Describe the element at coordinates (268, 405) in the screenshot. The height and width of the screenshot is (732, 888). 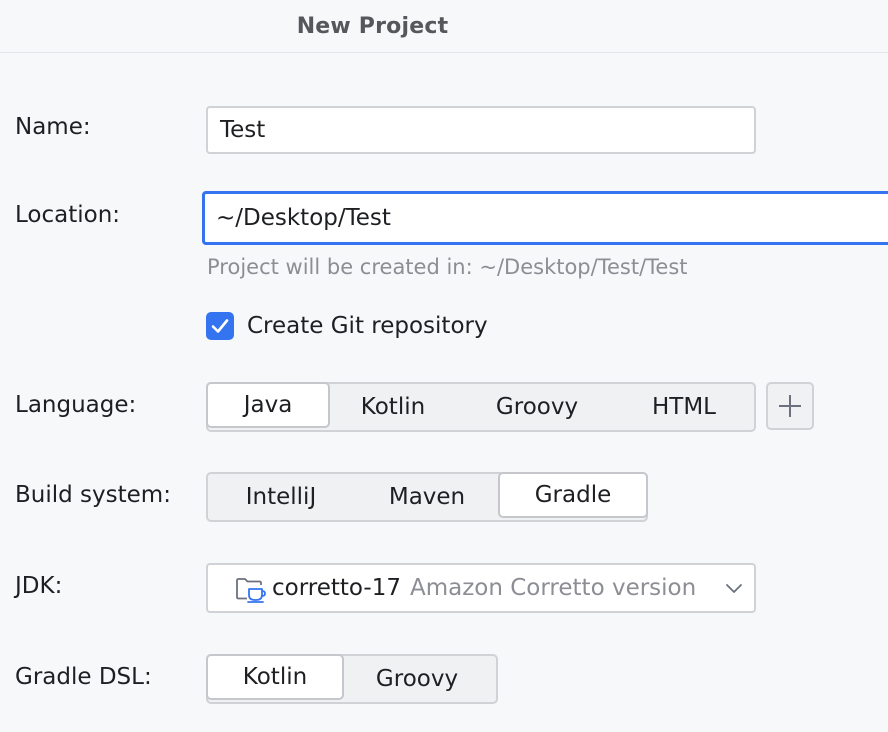
I see `language-option-java: Java` at that location.